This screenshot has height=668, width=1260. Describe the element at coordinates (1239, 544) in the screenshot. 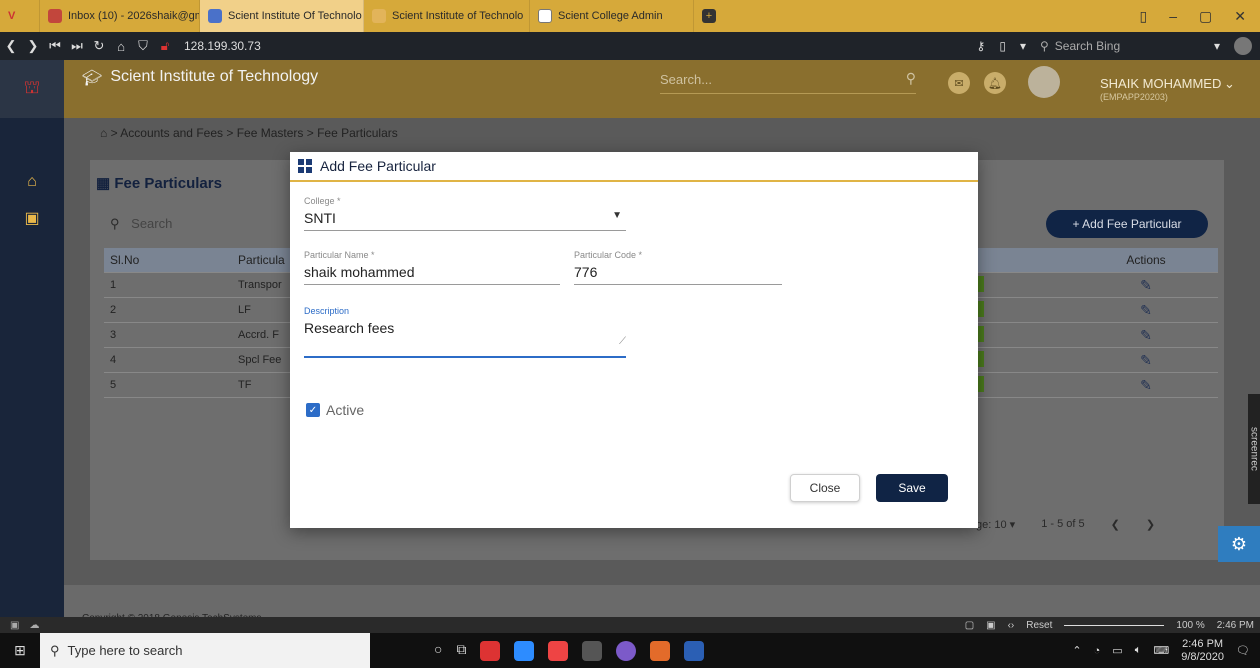

I see `settings-button: ⚙` at that location.